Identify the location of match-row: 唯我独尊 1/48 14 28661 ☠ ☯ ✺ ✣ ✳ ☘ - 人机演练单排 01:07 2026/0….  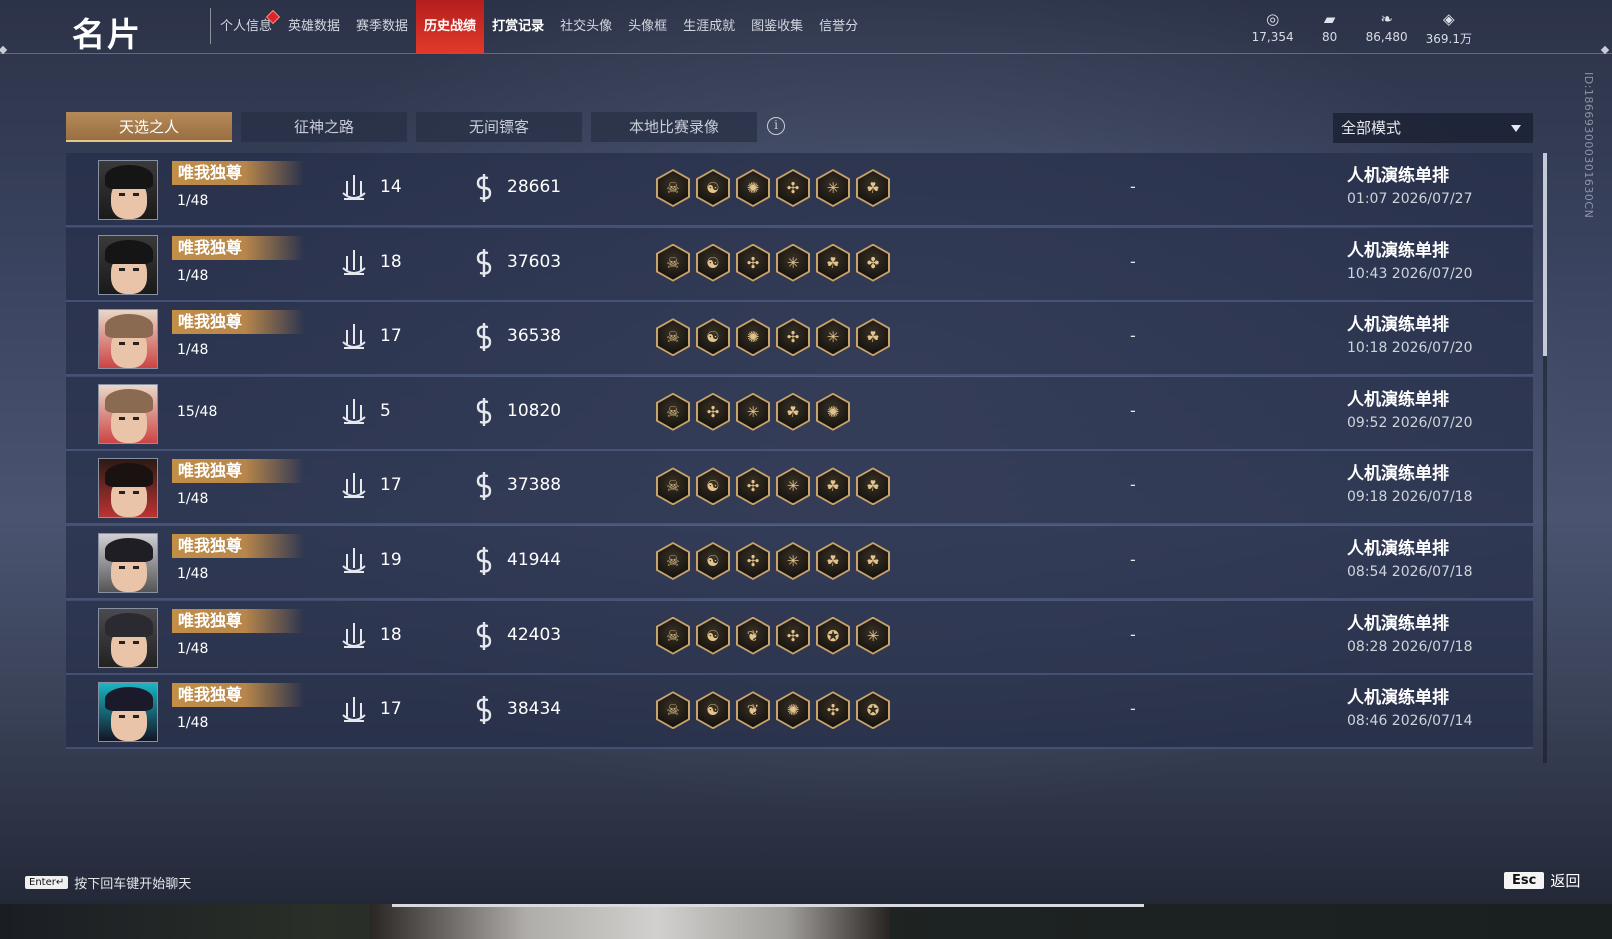
(799, 190).